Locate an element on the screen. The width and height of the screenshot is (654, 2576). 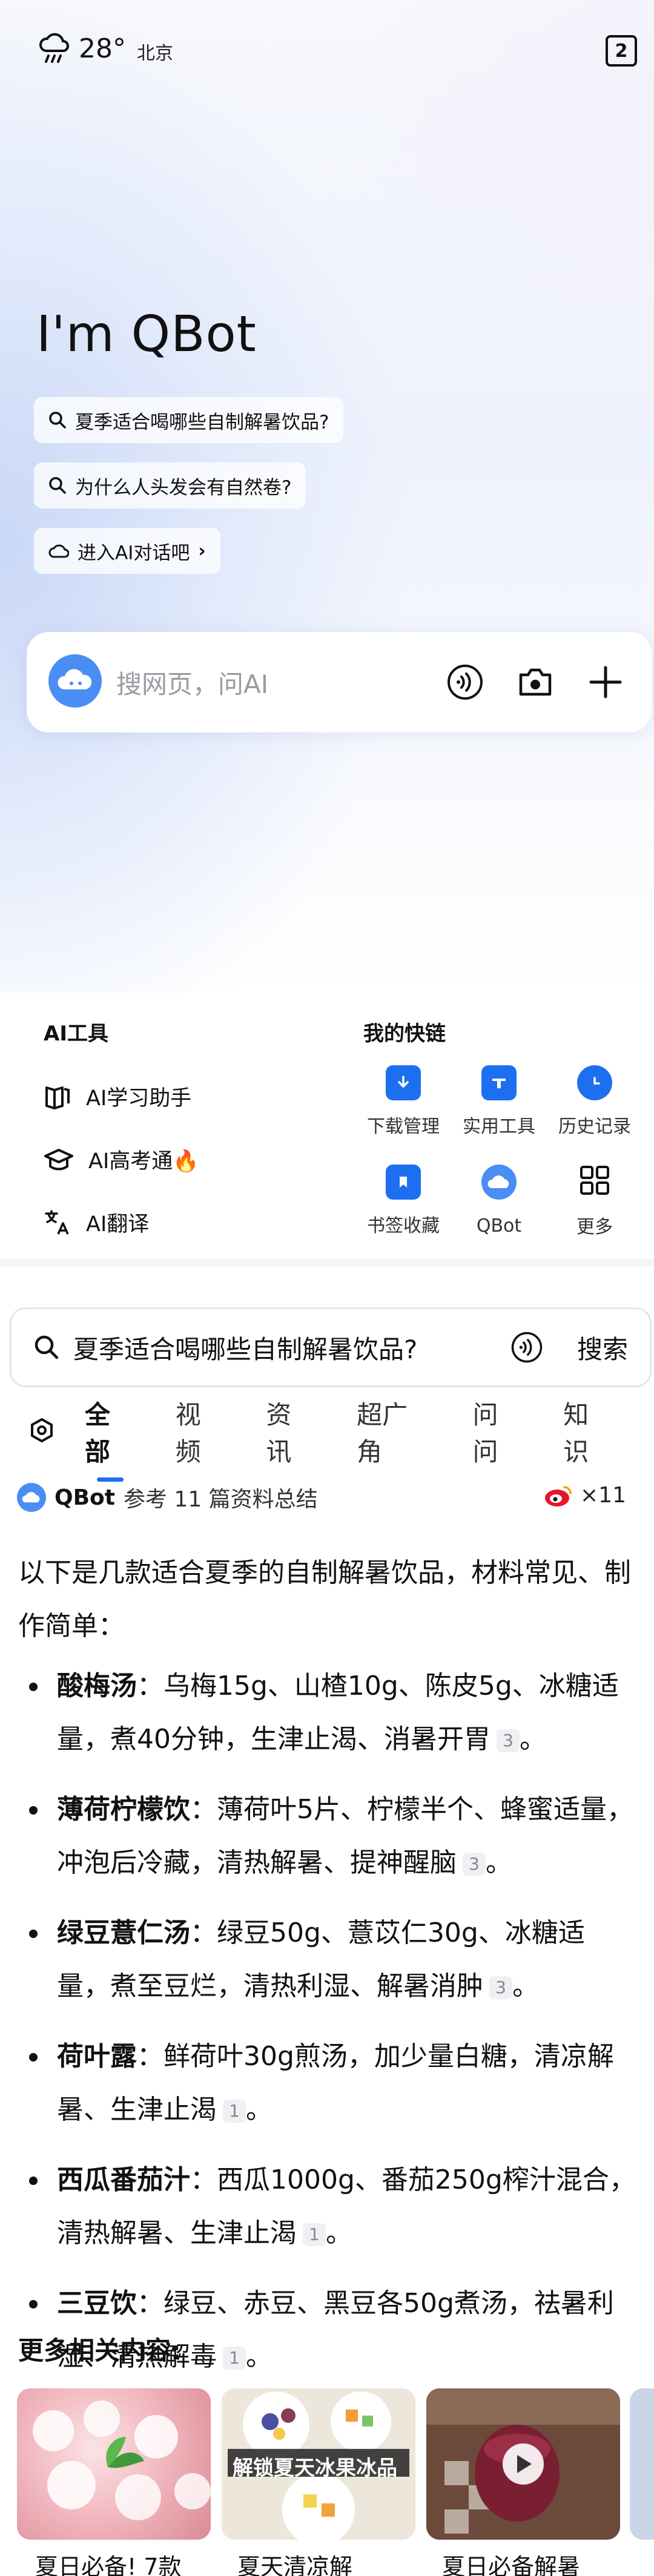
list-item: 薄荷柠檬饮：薄荷叶5片、柠檬半个、蜂蜜适量，冲泡后冷藏，清热解暑、提神醒脑 3。 is located at coordinates (327, 1836).